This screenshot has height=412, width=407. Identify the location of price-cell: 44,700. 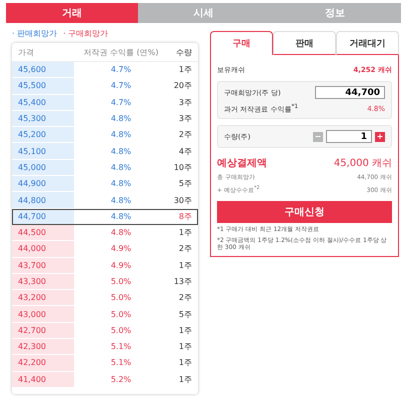
(43, 216).